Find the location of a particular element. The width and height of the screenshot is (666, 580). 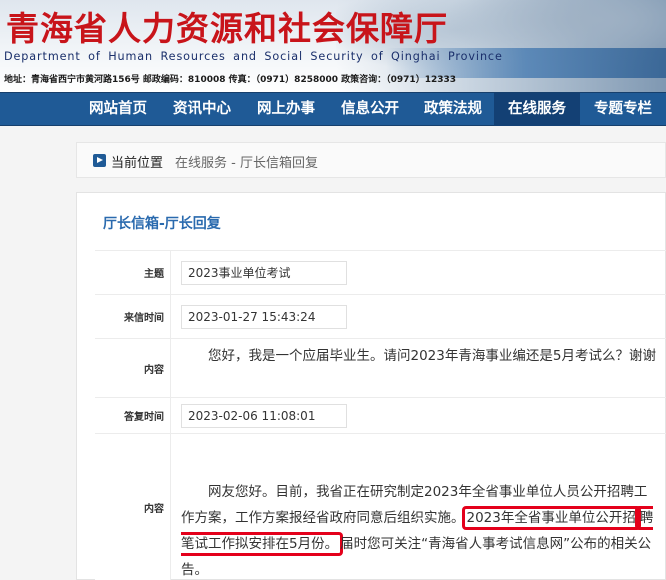

content-label: 内容 is located at coordinates (133, 368).